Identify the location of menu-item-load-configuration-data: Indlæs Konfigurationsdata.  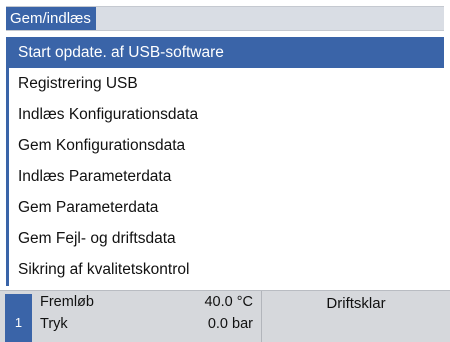
(226, 114).